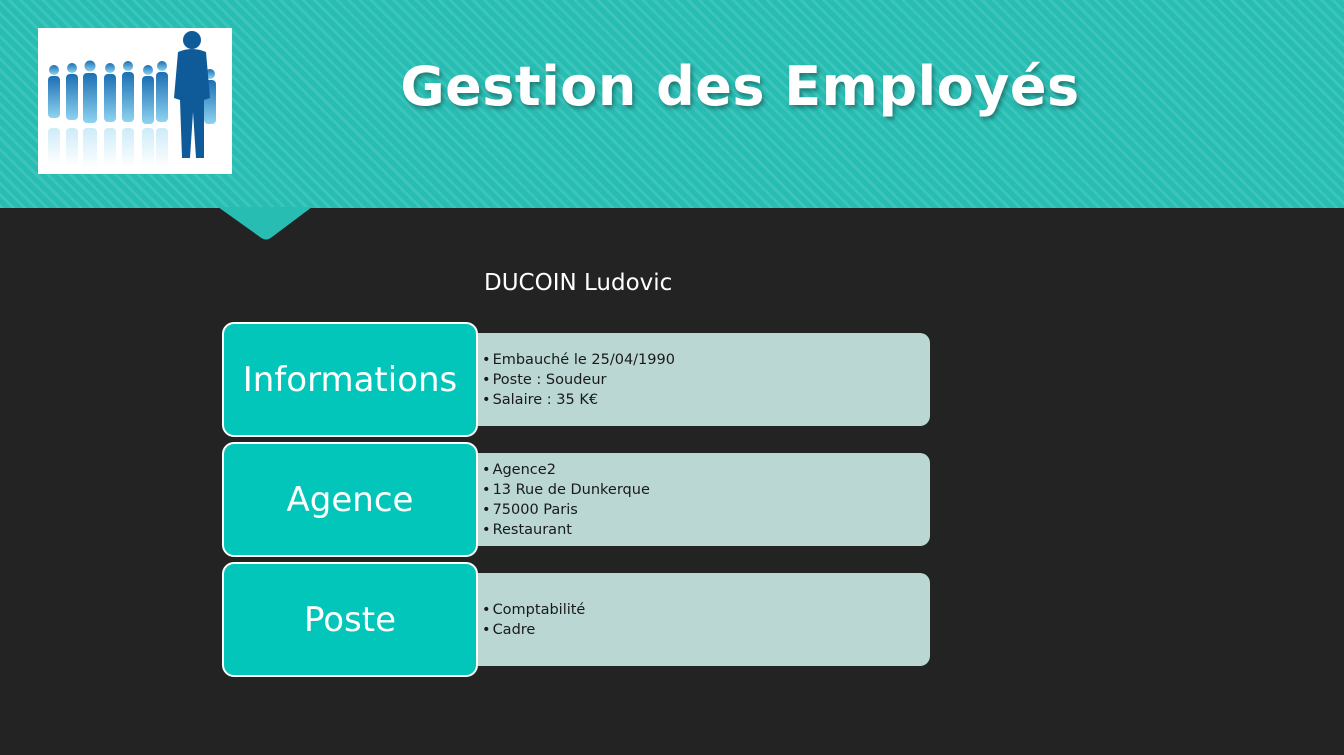  I want to click on poste-details-panel: Comptabilité Cadre, so click(685, 619).